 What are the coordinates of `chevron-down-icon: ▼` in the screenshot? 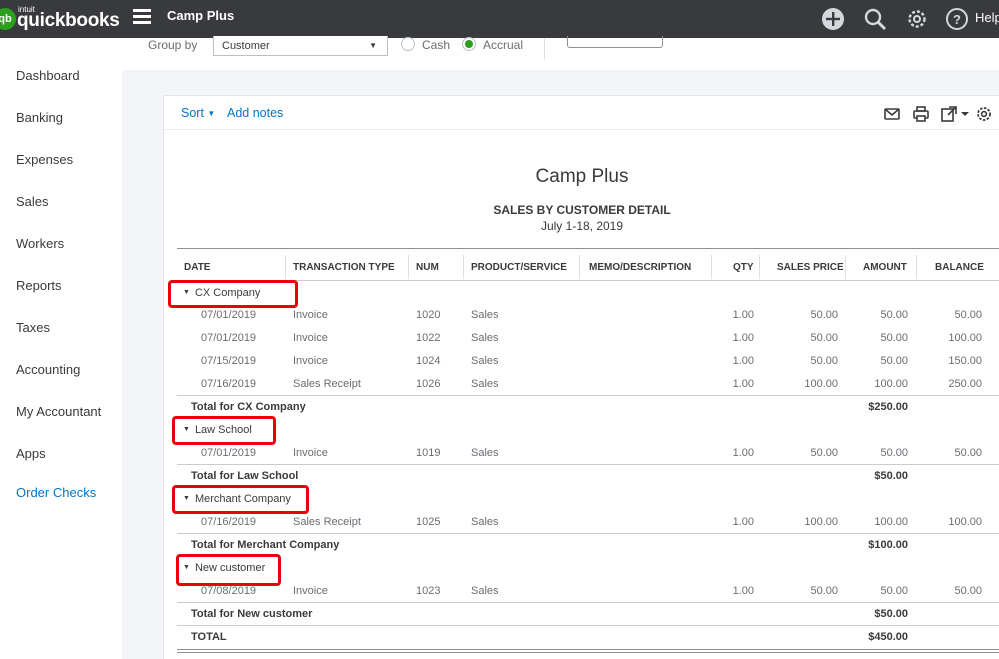 It's located at (373, 45).